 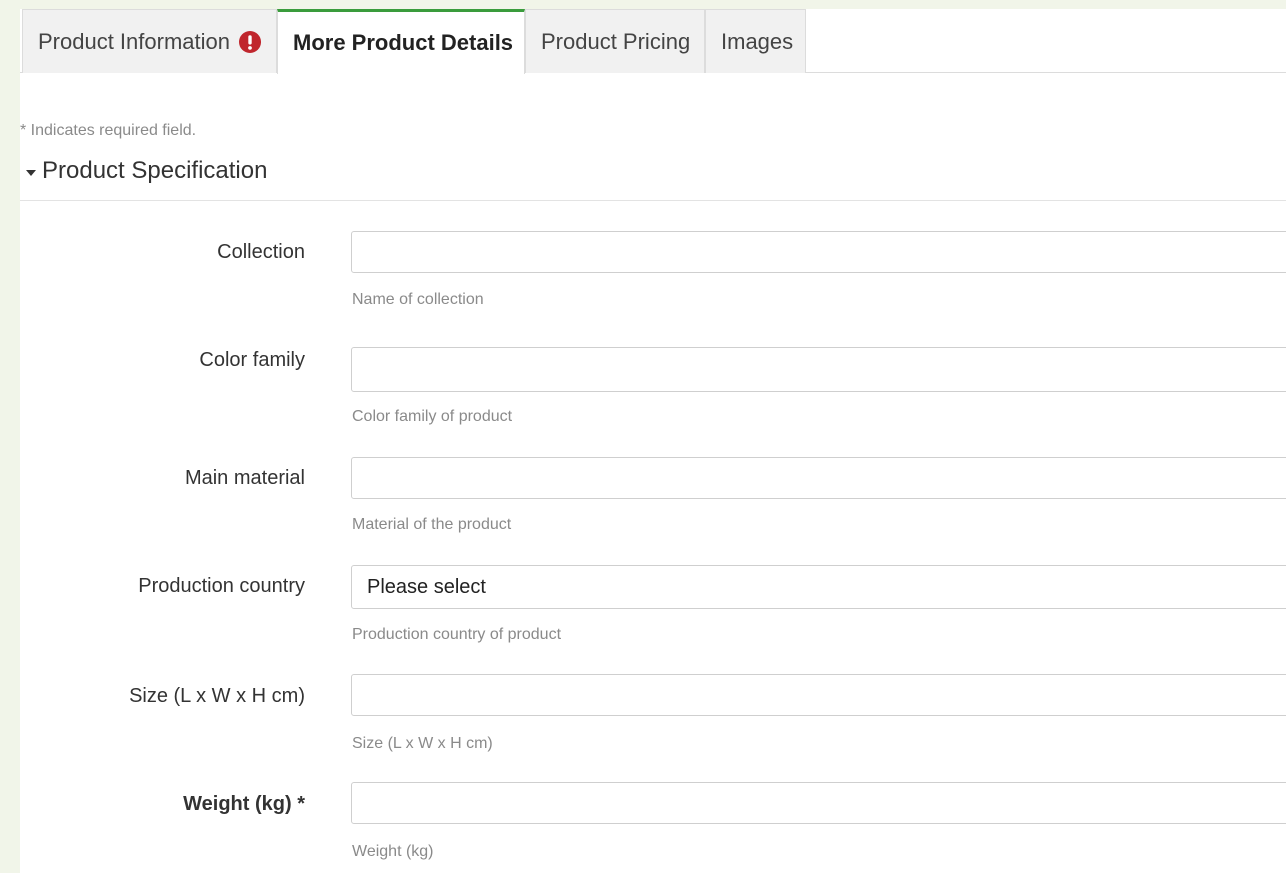 What do you see at coordinates (403, 42) in the screenshot?
I see `tab-label: More Product Details` at bounding box center [403, 42].